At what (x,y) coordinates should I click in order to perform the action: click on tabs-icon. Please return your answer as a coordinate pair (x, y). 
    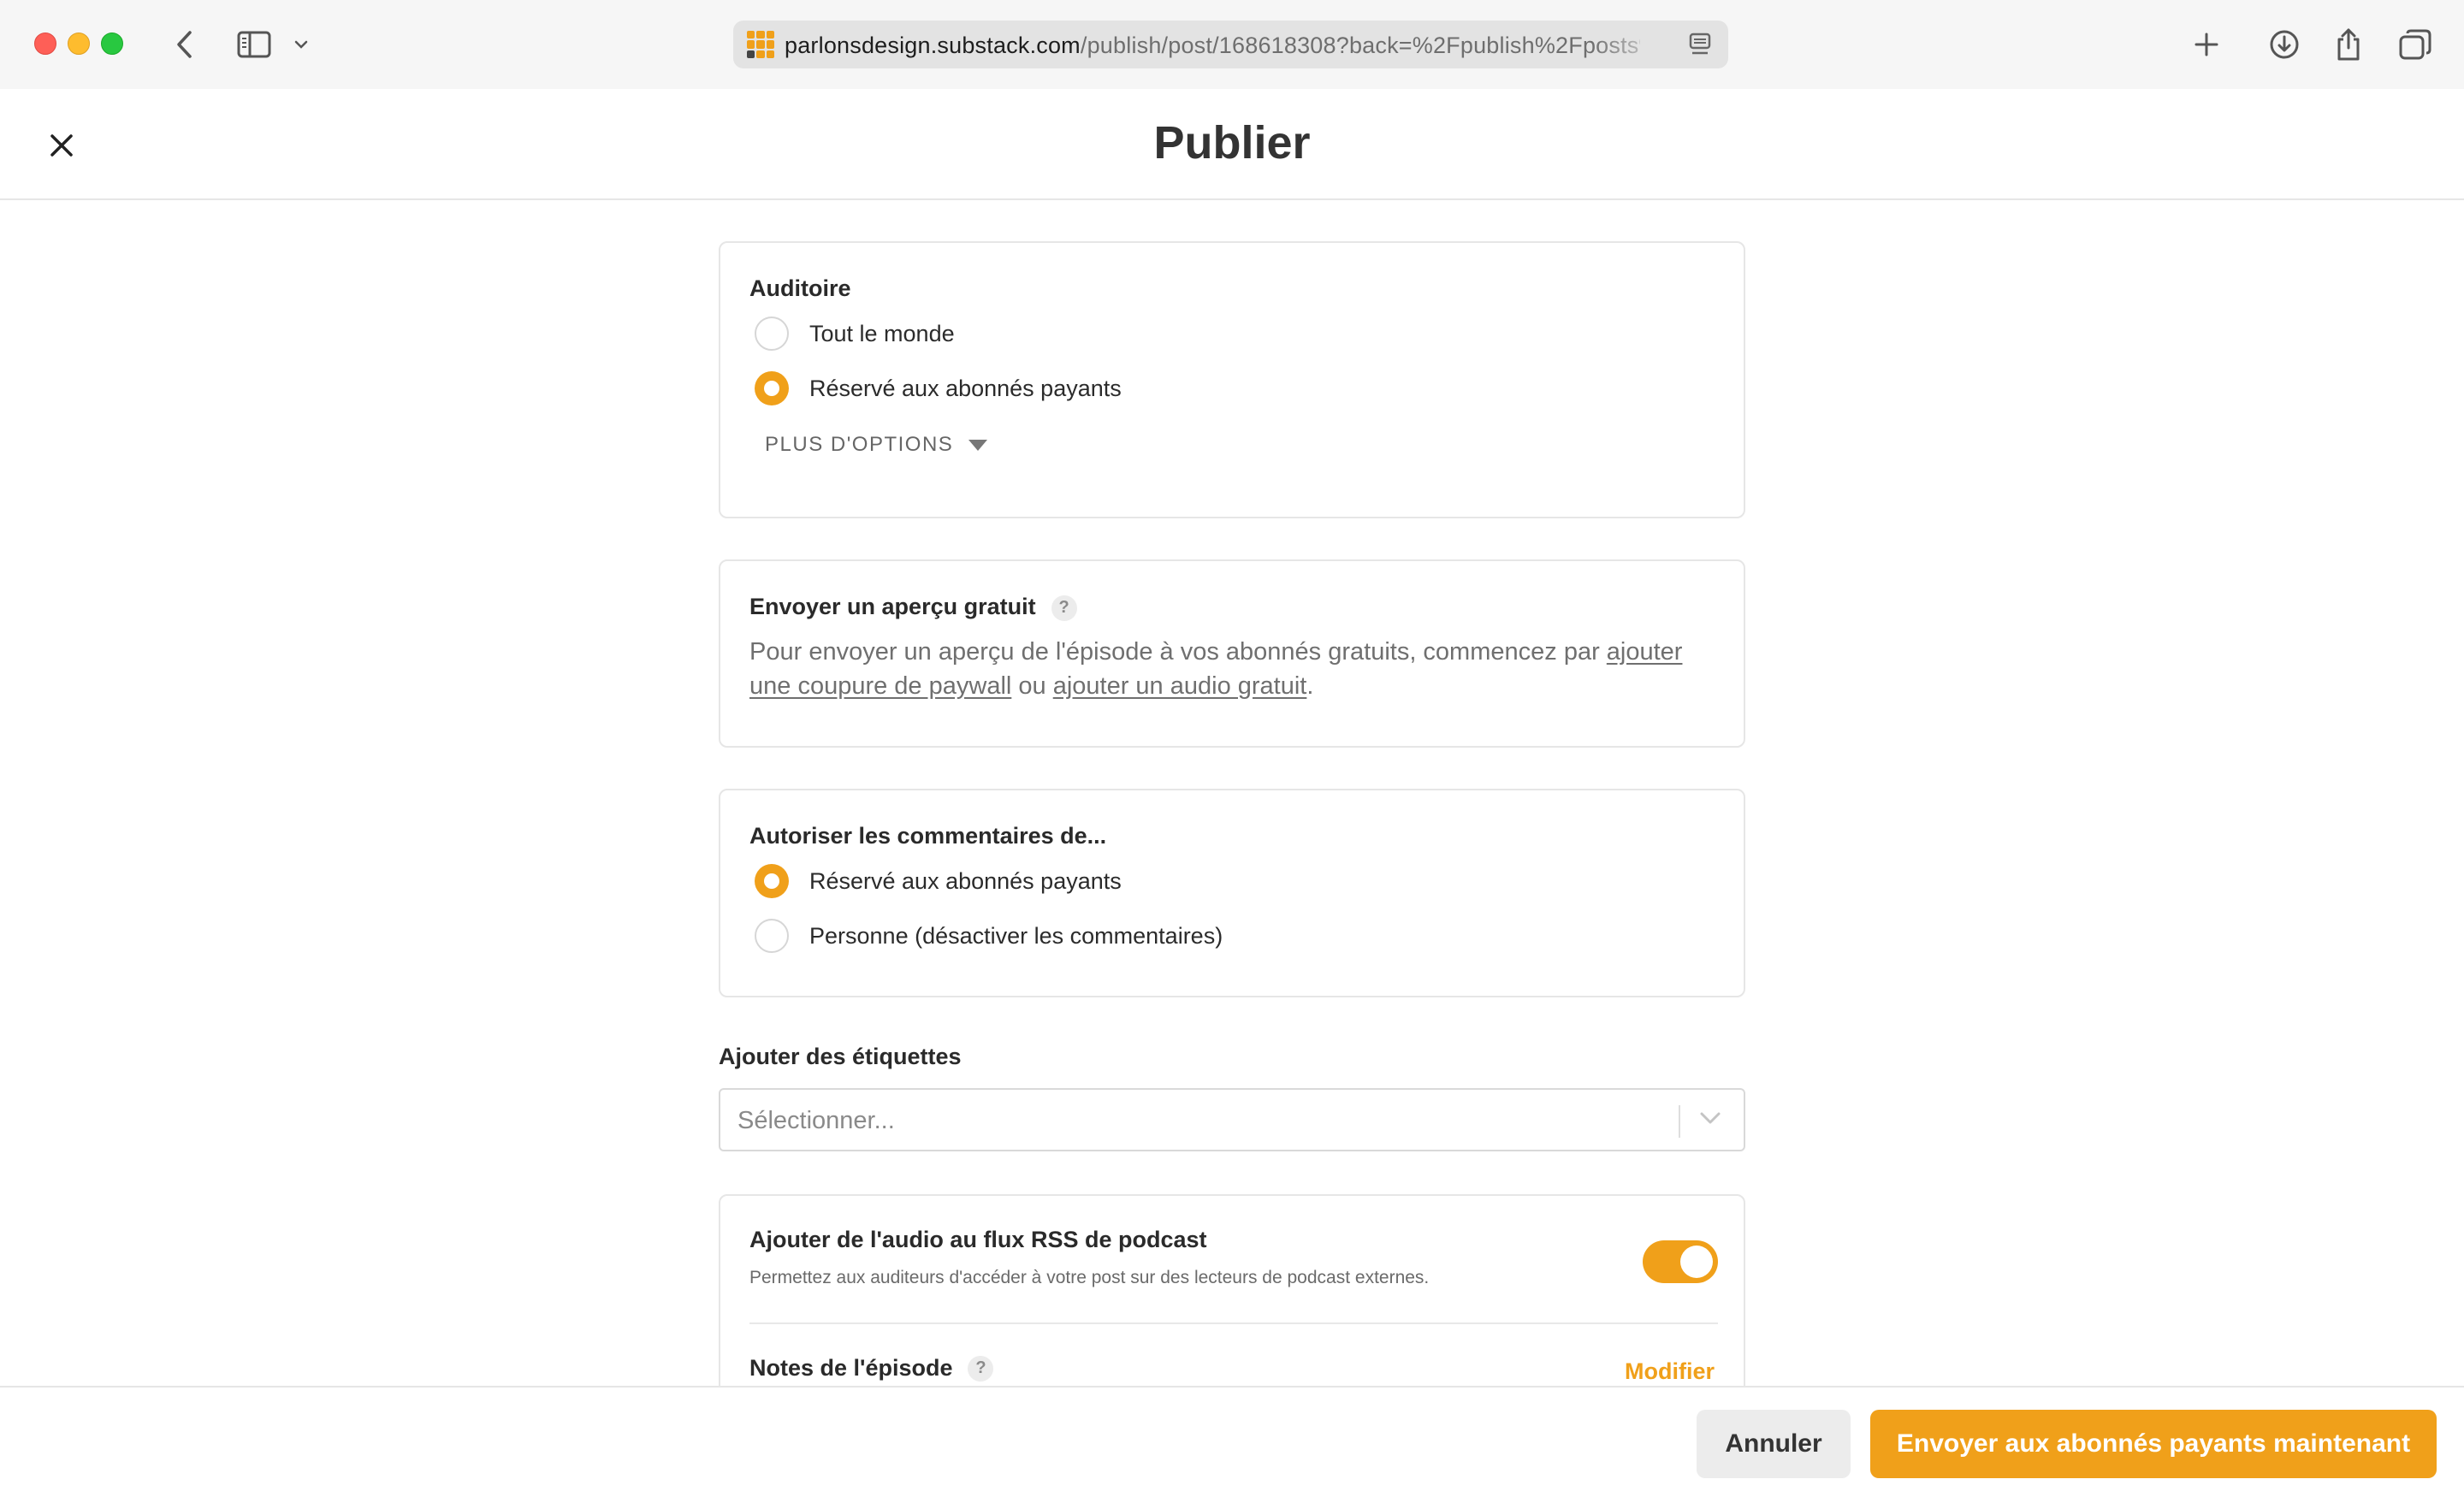
    Looking at the image, I should click on (2415, 44).